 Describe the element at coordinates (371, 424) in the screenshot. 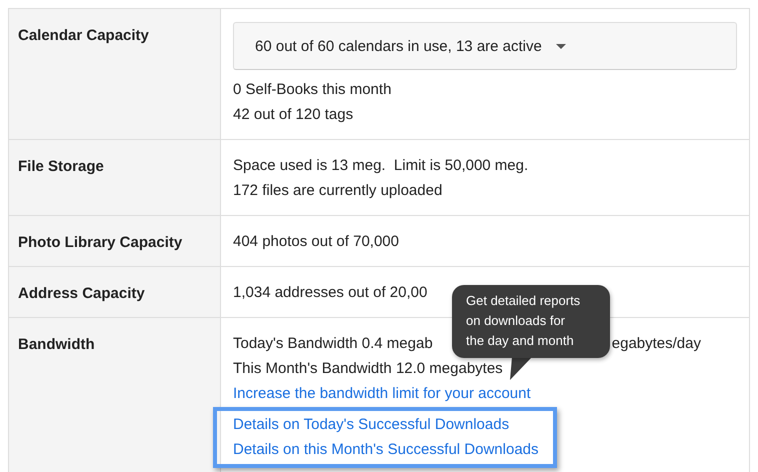

I see `downloads-link: Details on Today's Successful Downloads` at that location.